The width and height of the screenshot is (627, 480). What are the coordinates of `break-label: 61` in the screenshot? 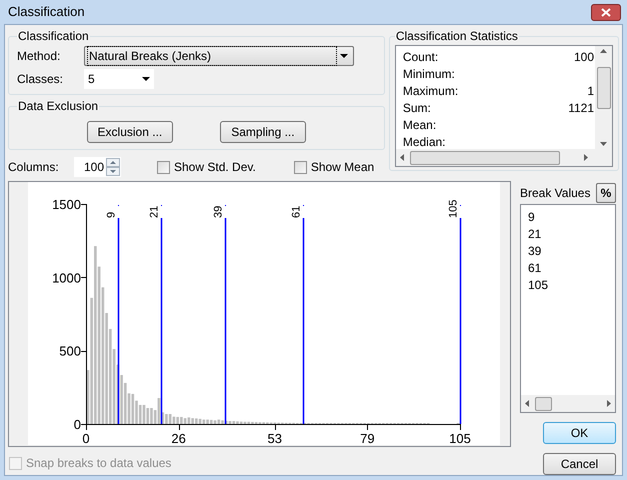 It's located at (296, 212).